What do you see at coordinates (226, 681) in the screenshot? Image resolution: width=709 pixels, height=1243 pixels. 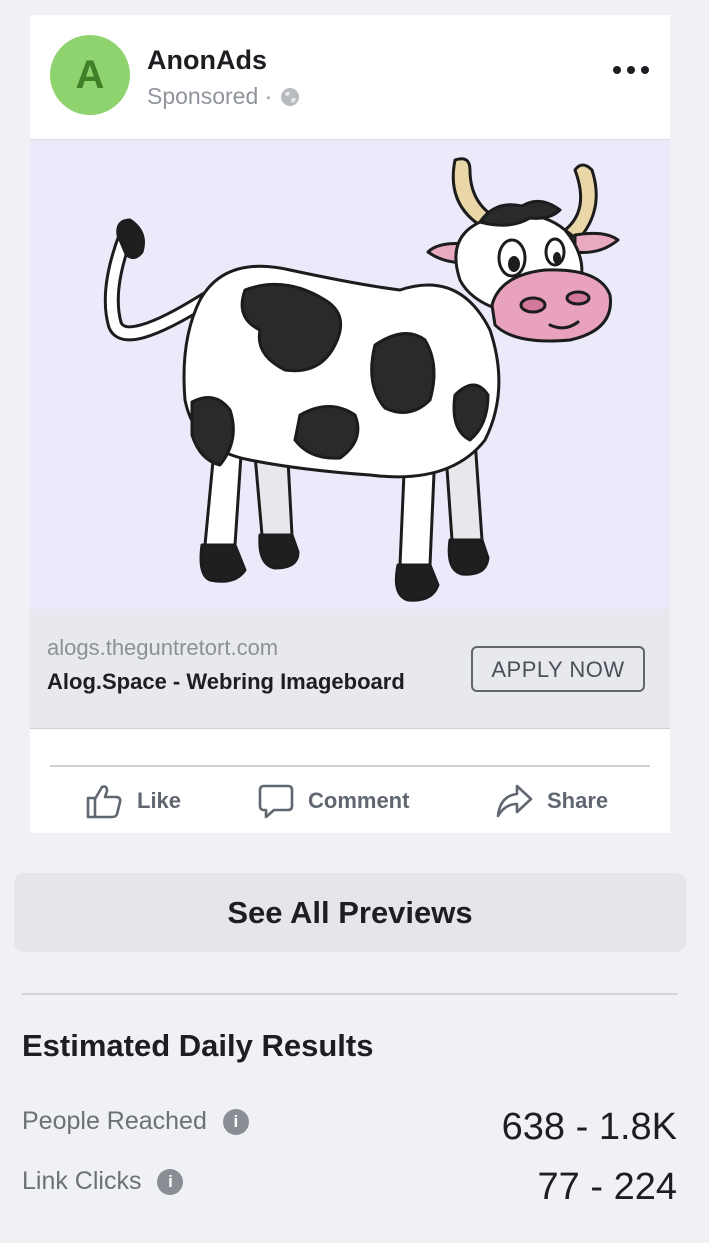 I see `link-title: Alog.Space - Webring Imageboard` at bounding box center [226, 681].